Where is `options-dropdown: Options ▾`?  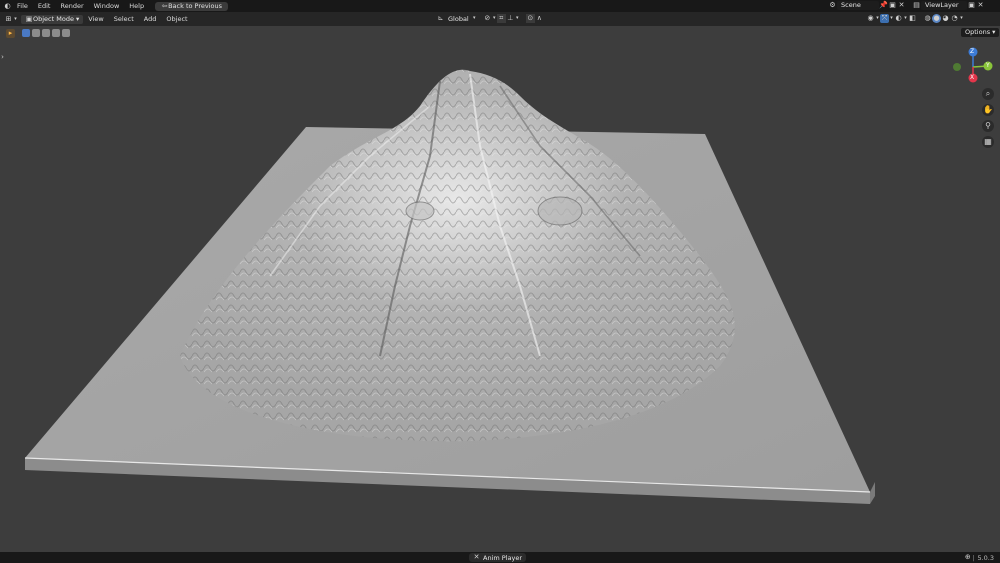 options-dropdown: Options ▾ is located at coordinates (980, 32).